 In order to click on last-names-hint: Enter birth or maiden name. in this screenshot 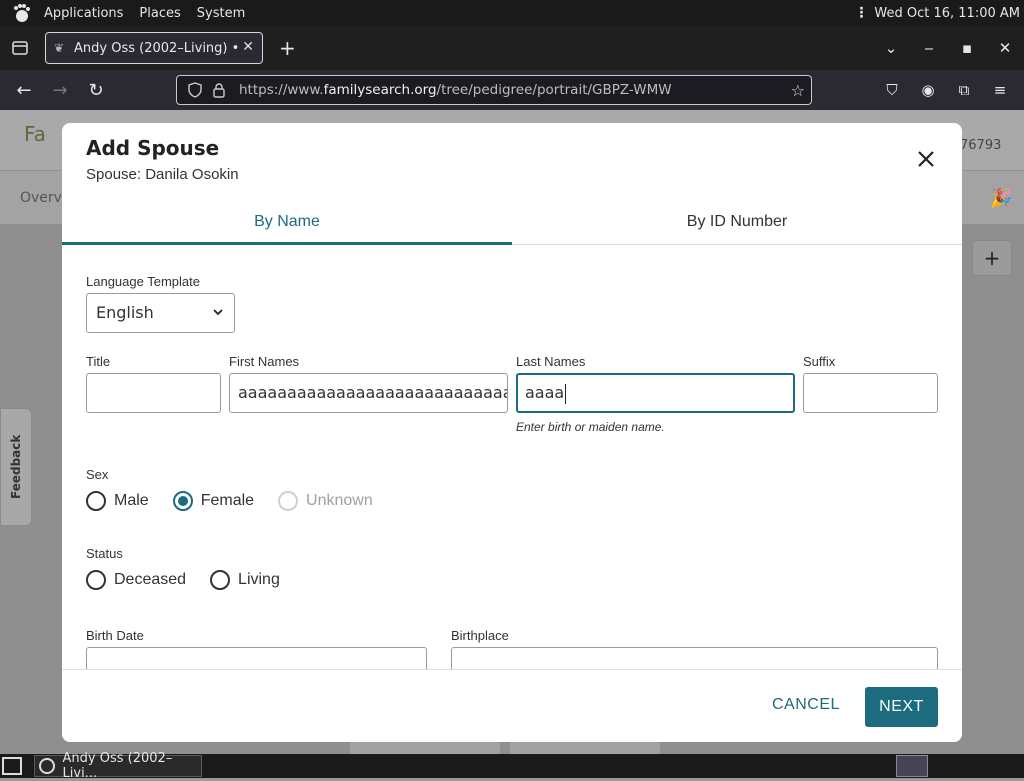, I will do `click(590, 427)`.